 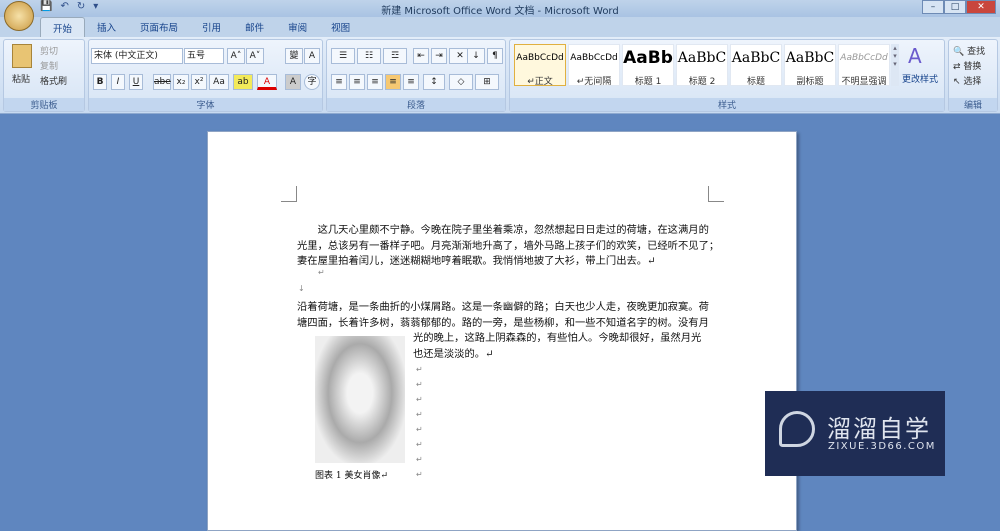 I want to click on font-group-label: 字体, so click(x=205, y=104).